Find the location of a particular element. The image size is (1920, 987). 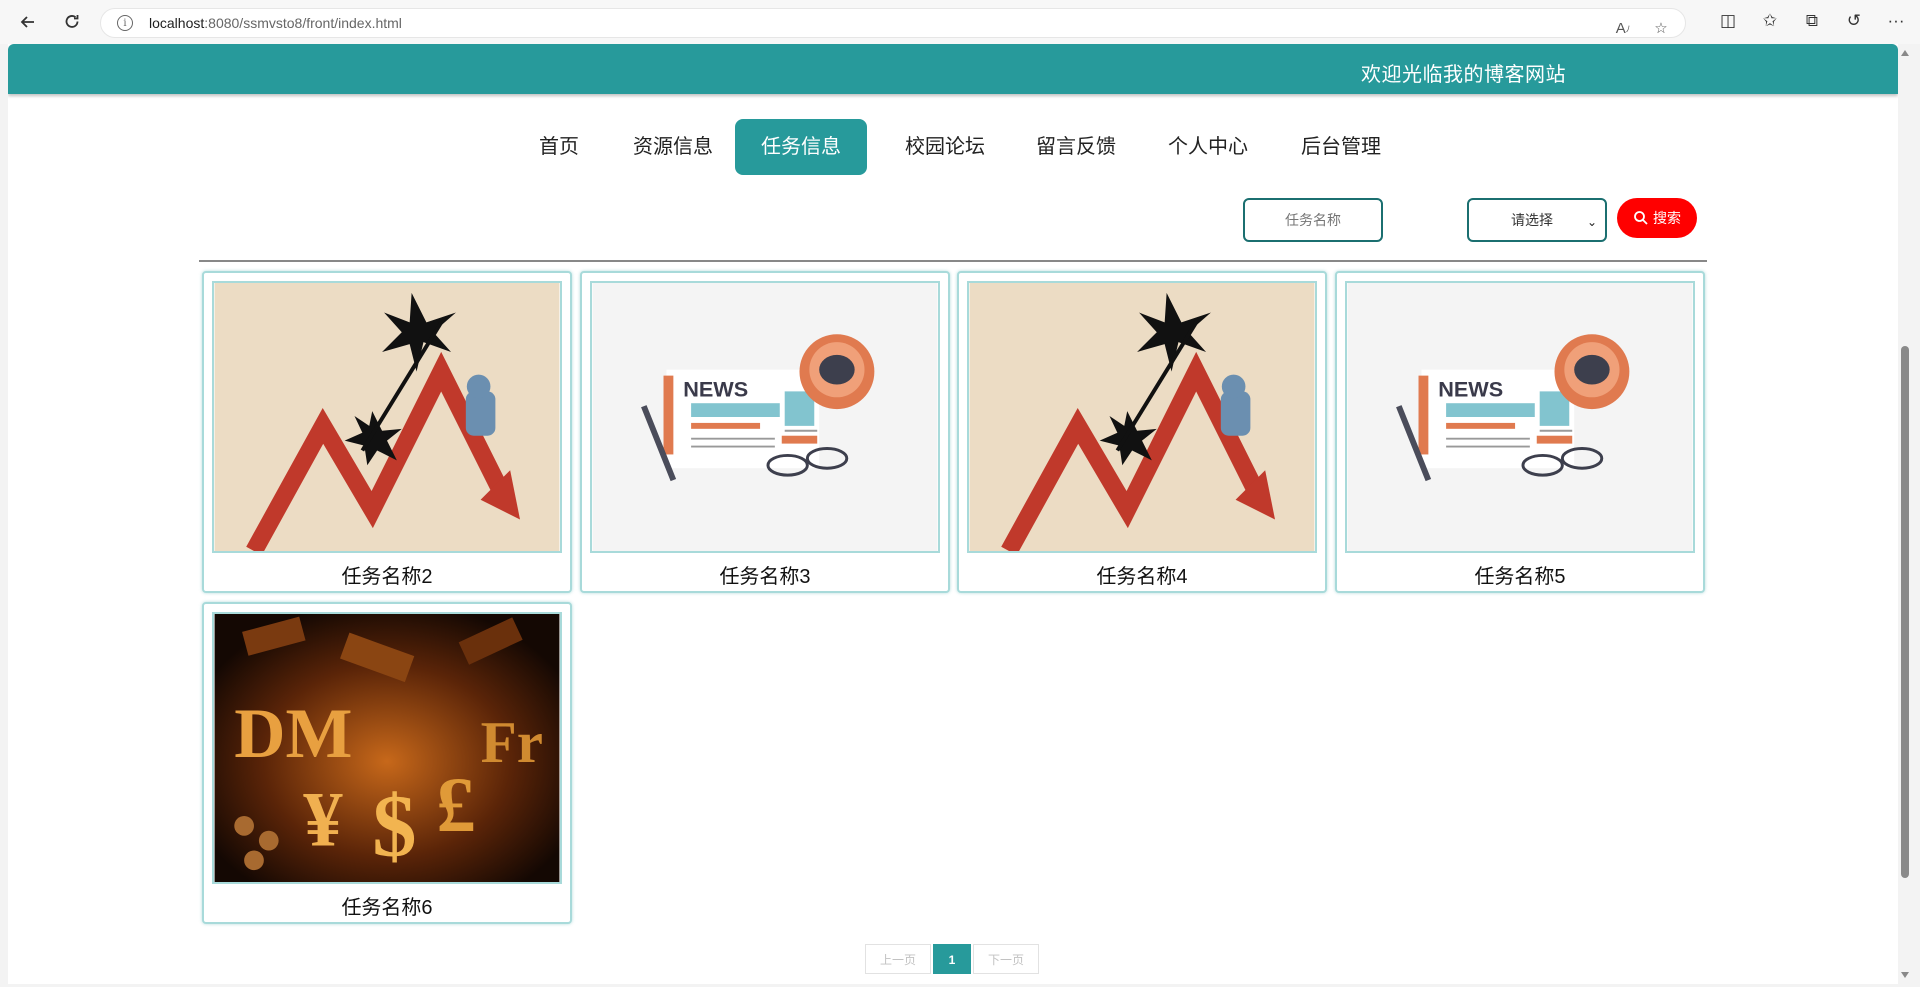

scroll-up-icon is located at coordinates (1905, 53).